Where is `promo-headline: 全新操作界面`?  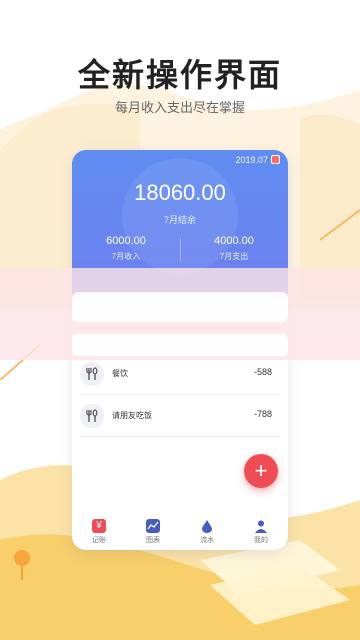
promo-headline: 全新操作界面 is located at coordinates (179, 75).